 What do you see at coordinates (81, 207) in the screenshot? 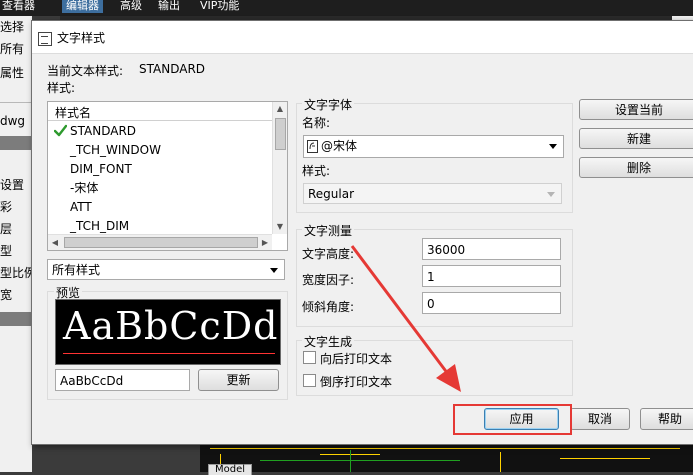
I see `list-item: ATT` at bounding box center [81, 207].